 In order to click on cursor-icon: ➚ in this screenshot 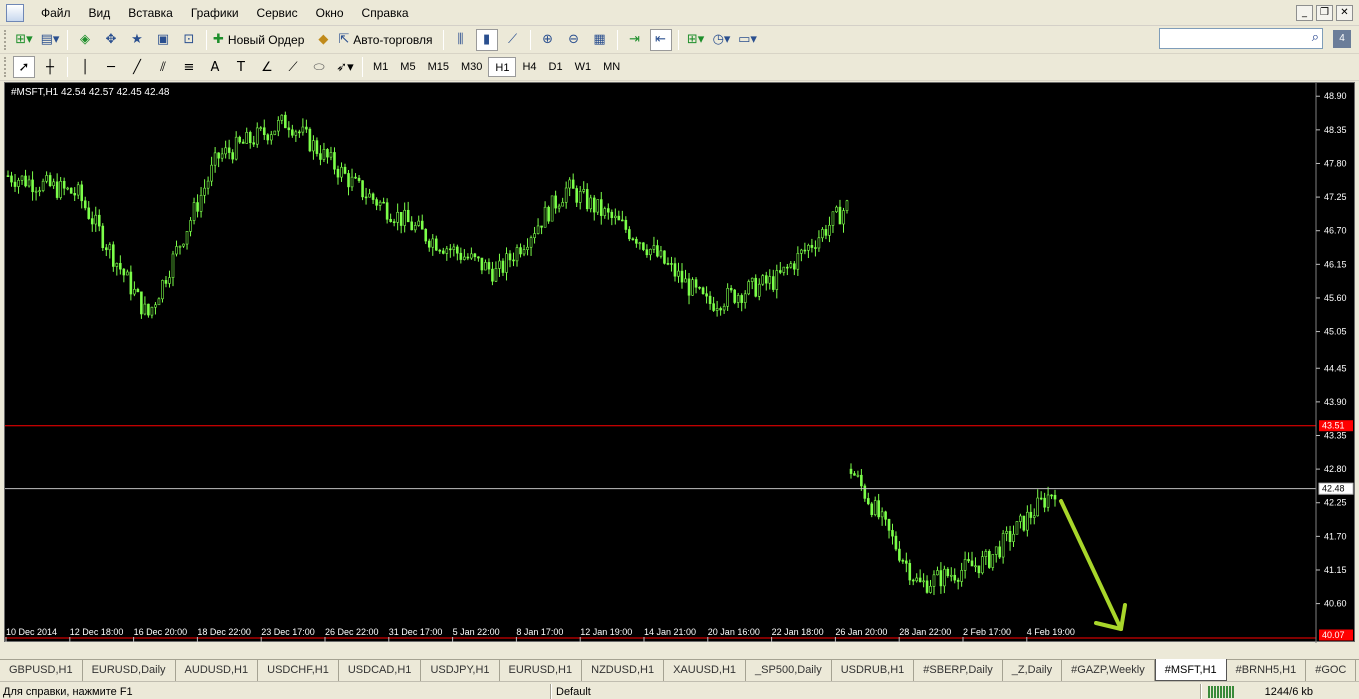, I will do `click(24, 67)`.